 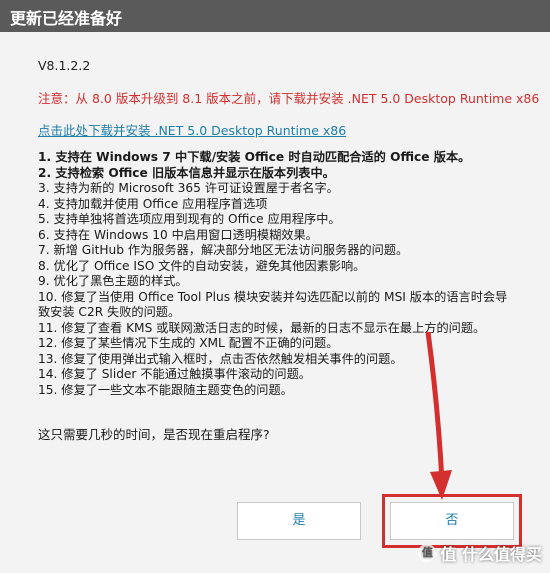 I want to click on yes-button: 是, so click(x=299, y=521).